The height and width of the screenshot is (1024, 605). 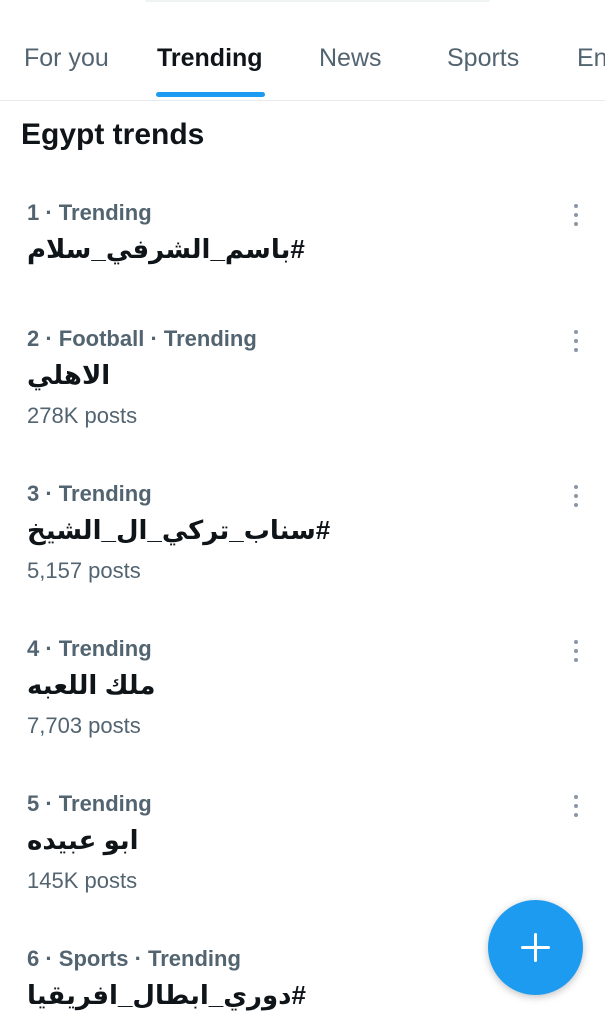 I want to click on trend-name: الاهلي, so click(x=69, y=375).